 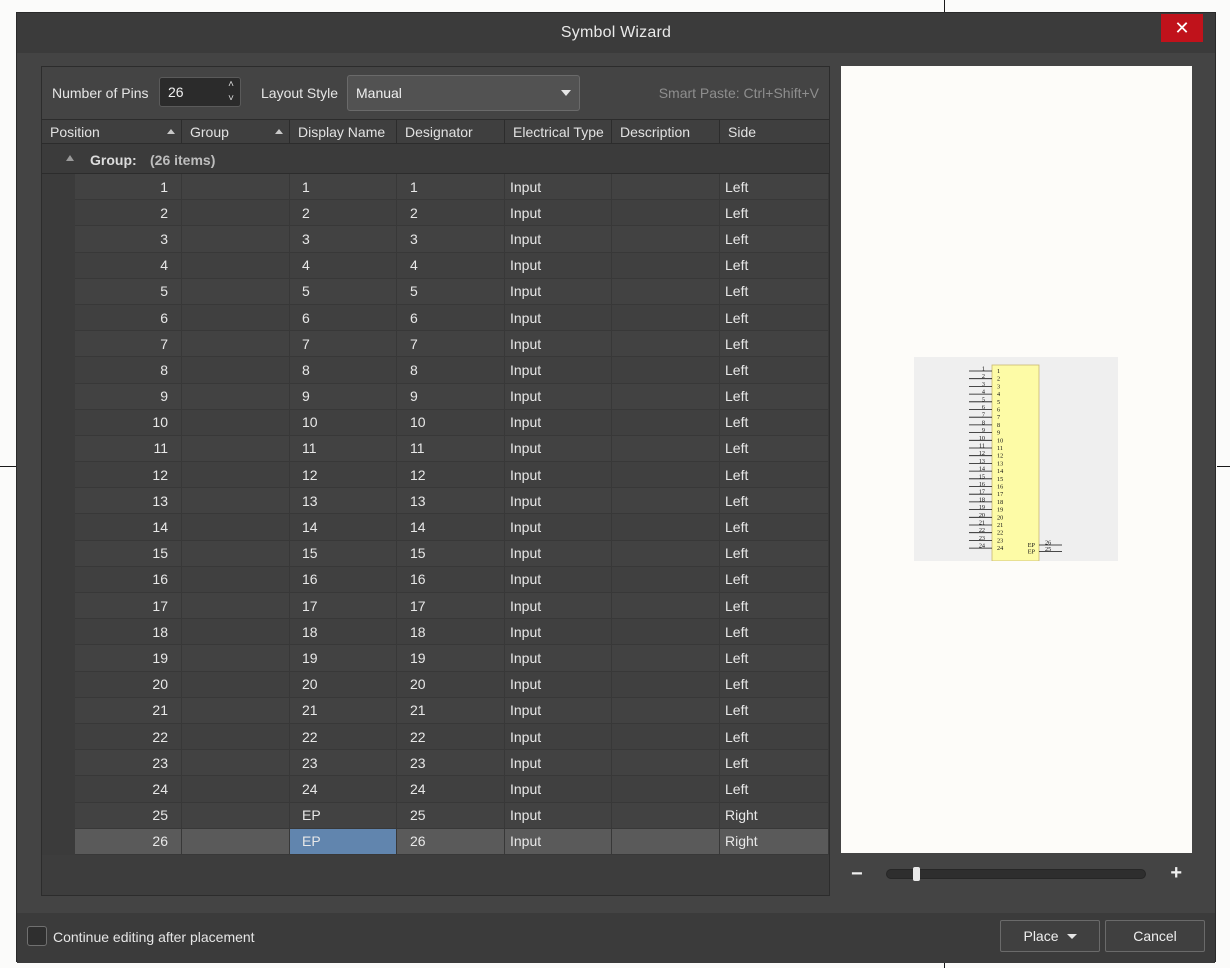 What do you see at coordinates (231, 99) in the screenshot?
I see `chevron-down-icon: ˅` at bounding box center [231, 99].